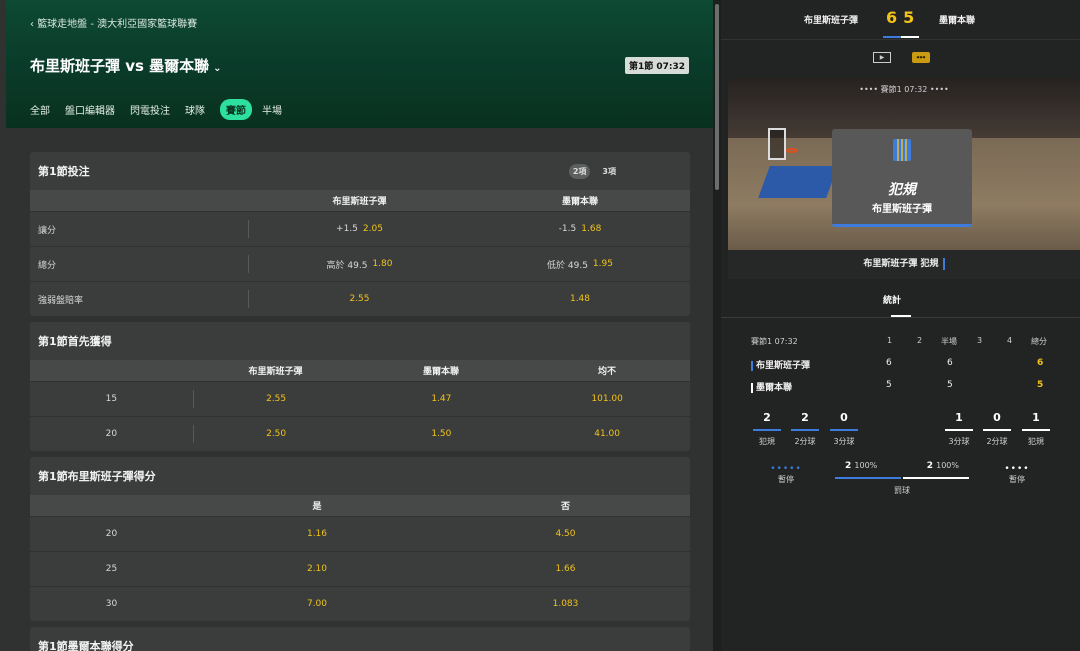 This screenshot has height=651, width=1080. I want to click on market-row: 總分 高於 49.5 1.80 低於 49.5 1.95, so click(360, 263).